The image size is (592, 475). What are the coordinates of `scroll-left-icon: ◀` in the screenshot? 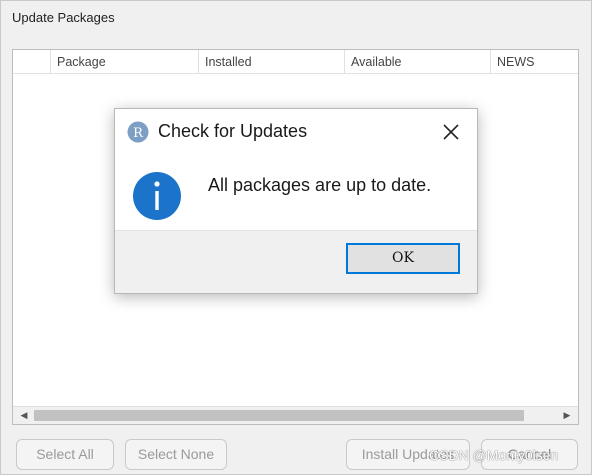 It's located at (24, 415).